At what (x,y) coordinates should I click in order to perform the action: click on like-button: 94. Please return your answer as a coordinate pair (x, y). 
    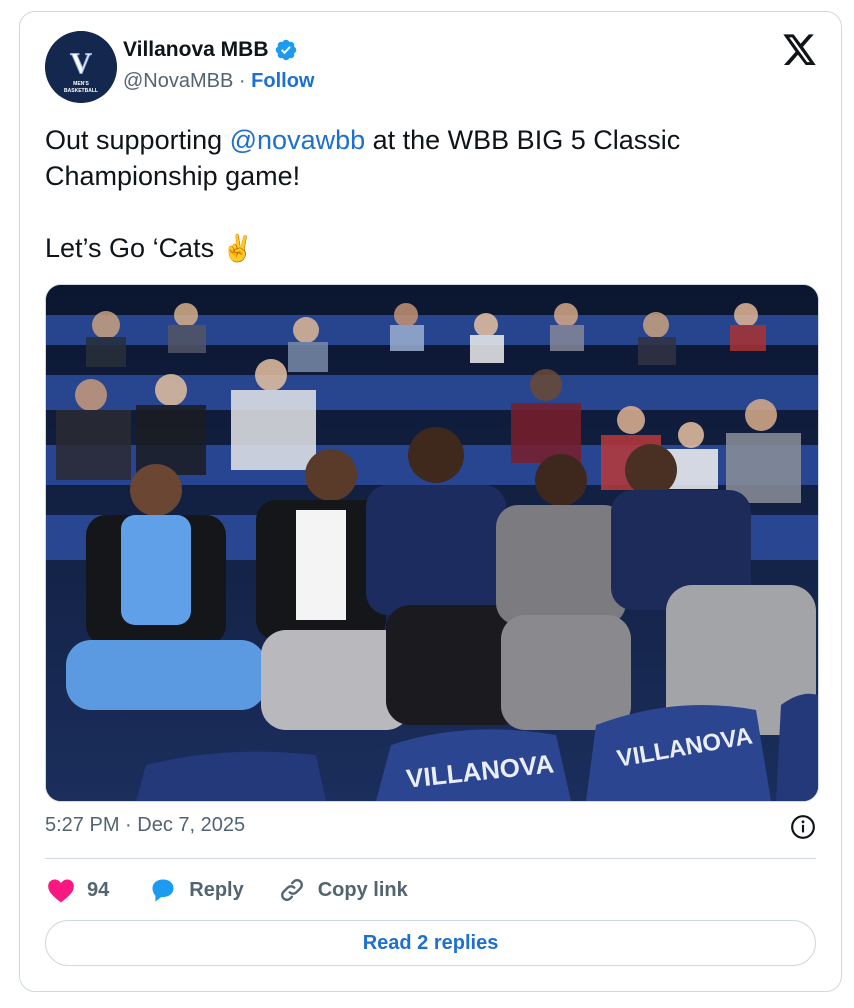
    Looking at the image, I should click on (78, 890).